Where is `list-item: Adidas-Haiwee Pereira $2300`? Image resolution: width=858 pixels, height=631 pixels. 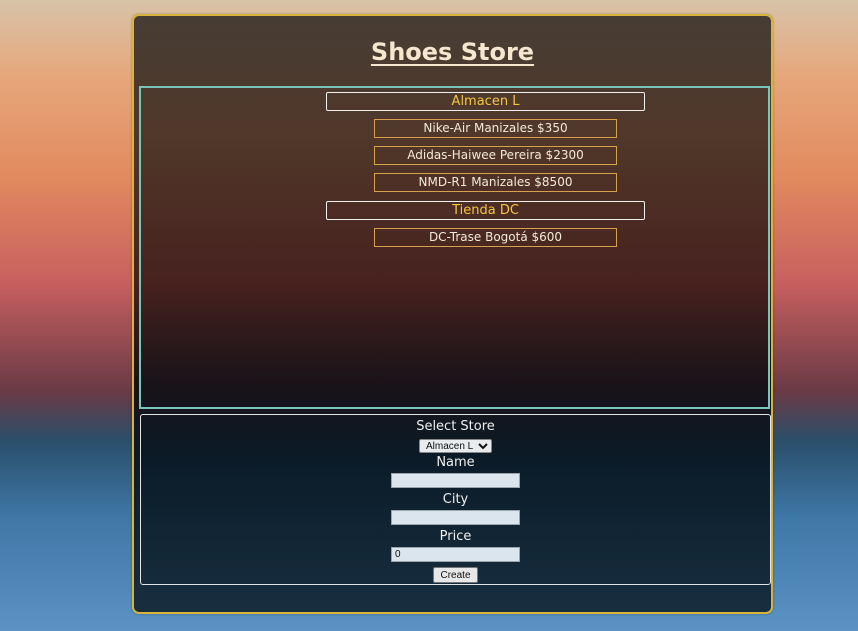
list-item: Adidas-Haiwee Pereira $2300 is located at coordinates (495, 155).